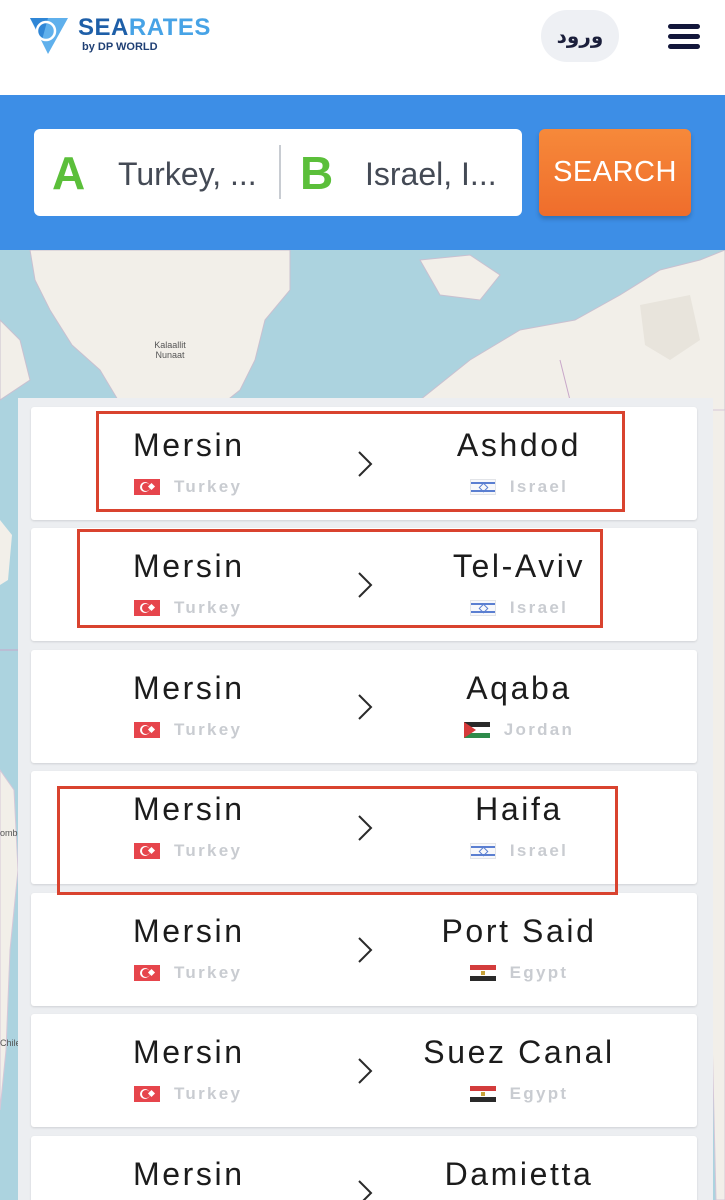 The image size is (725, 1200). I want to click on hamburger-menu-icon, so click(684, 37).